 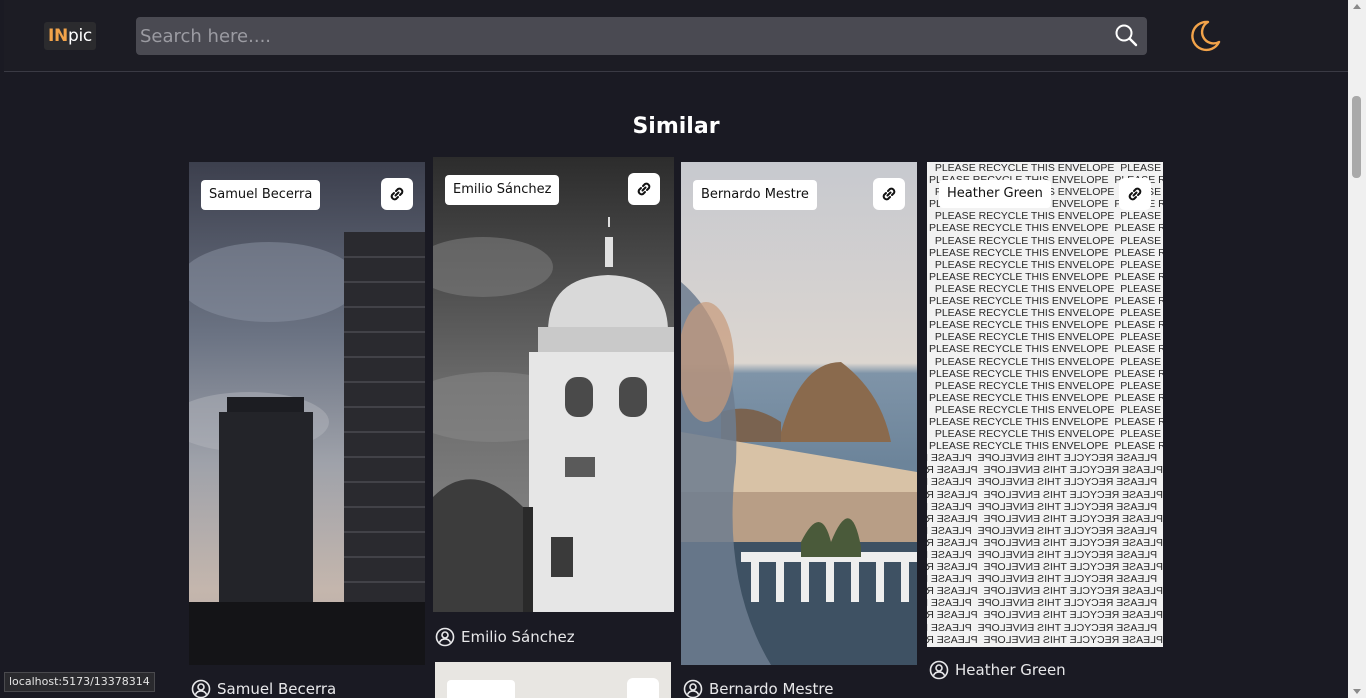 What do you see at coordinates (58, 36) in the screenshot?
I see `logo-in: IN` at bounding box center [58, 36].